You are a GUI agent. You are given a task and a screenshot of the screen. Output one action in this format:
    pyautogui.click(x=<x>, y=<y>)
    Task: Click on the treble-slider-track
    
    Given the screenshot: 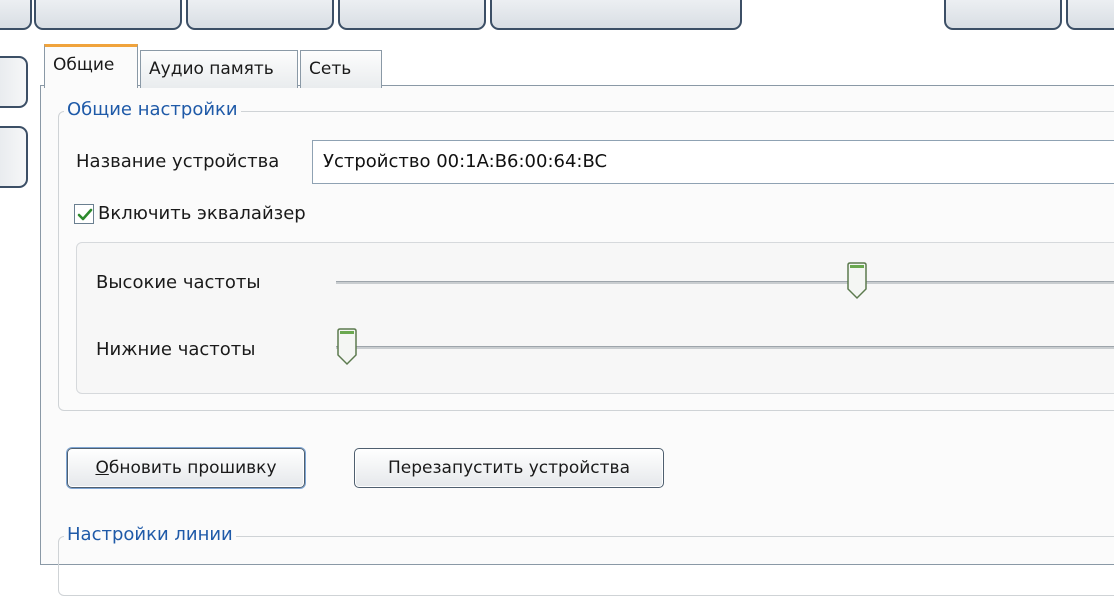 What is the action you would take?
    pyautogui.click(x=725, y=282)
    